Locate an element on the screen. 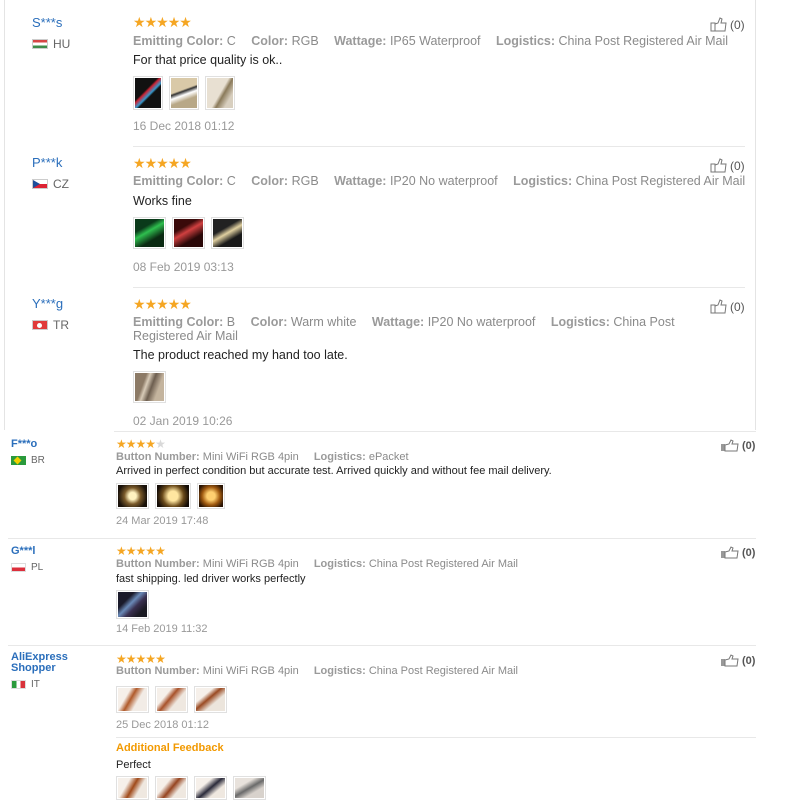  attr-value: C is located at coordinates (231, 41).